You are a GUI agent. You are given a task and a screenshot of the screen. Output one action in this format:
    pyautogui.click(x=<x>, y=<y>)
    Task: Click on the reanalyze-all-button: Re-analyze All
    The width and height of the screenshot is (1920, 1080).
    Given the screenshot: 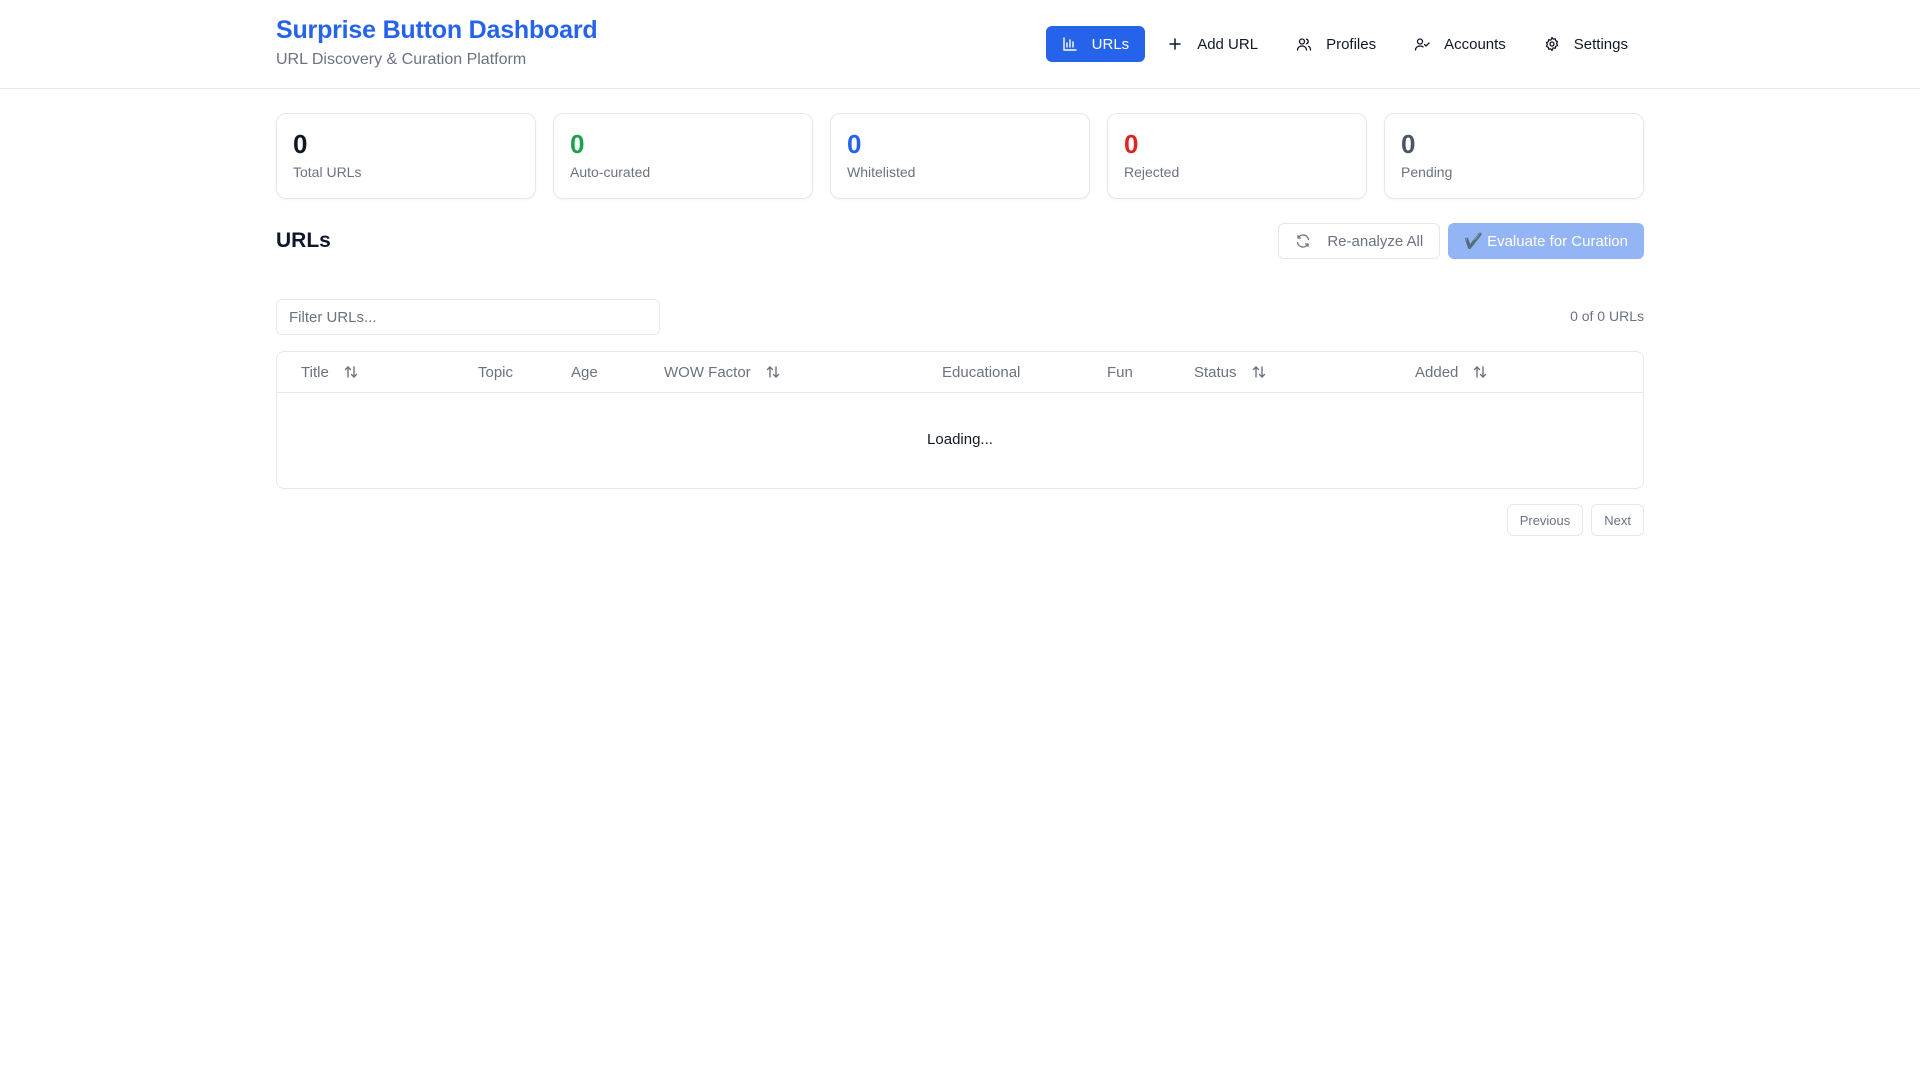 What is the action you would take?
    pyautogui.click(x=1359, y=241)
    